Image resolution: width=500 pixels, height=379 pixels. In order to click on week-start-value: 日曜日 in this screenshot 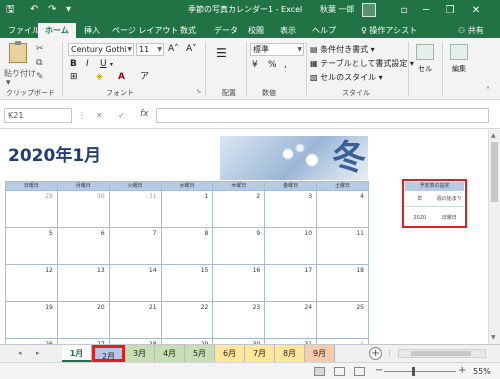, I will do `click(450, 218)`.